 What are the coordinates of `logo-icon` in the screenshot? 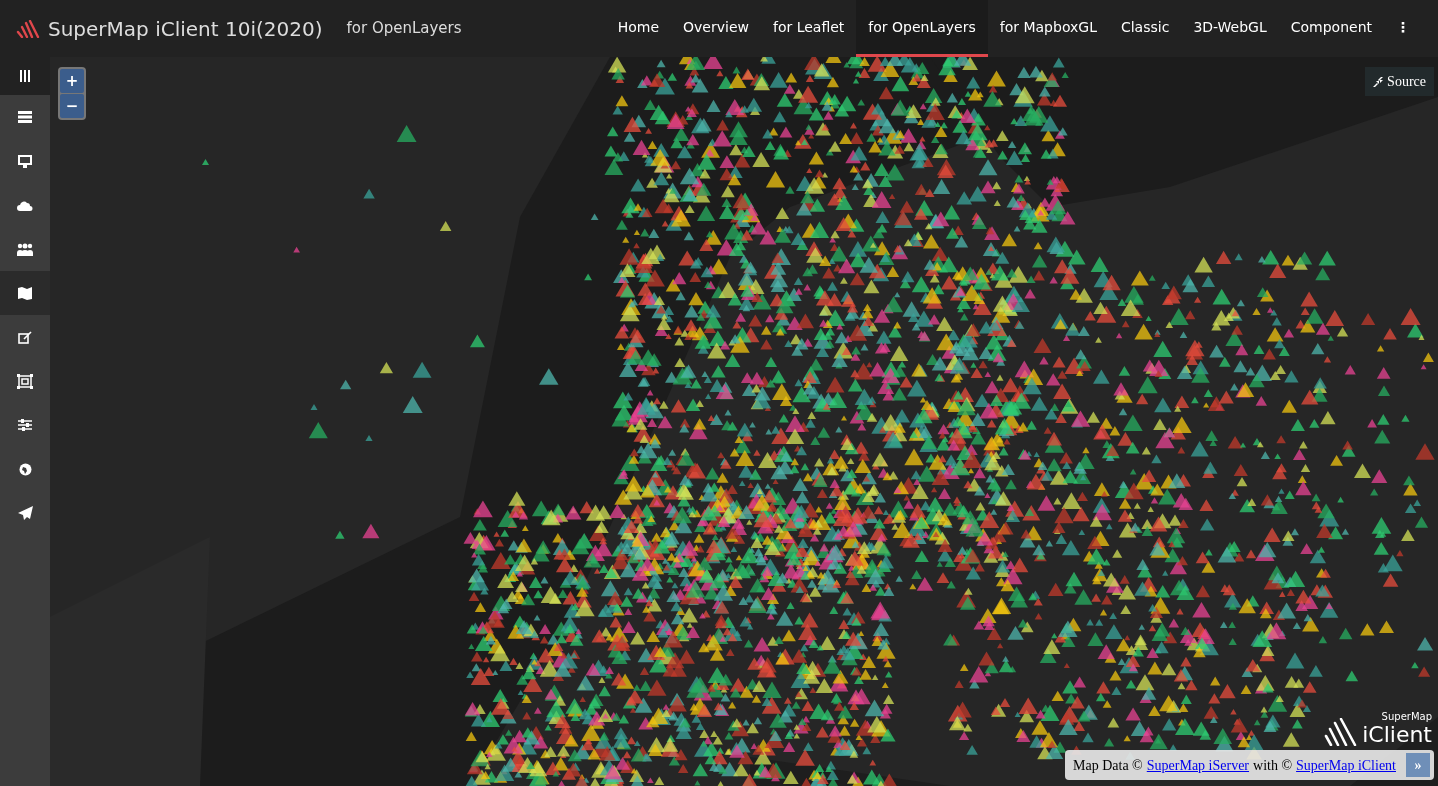 It's located at (28, 28).